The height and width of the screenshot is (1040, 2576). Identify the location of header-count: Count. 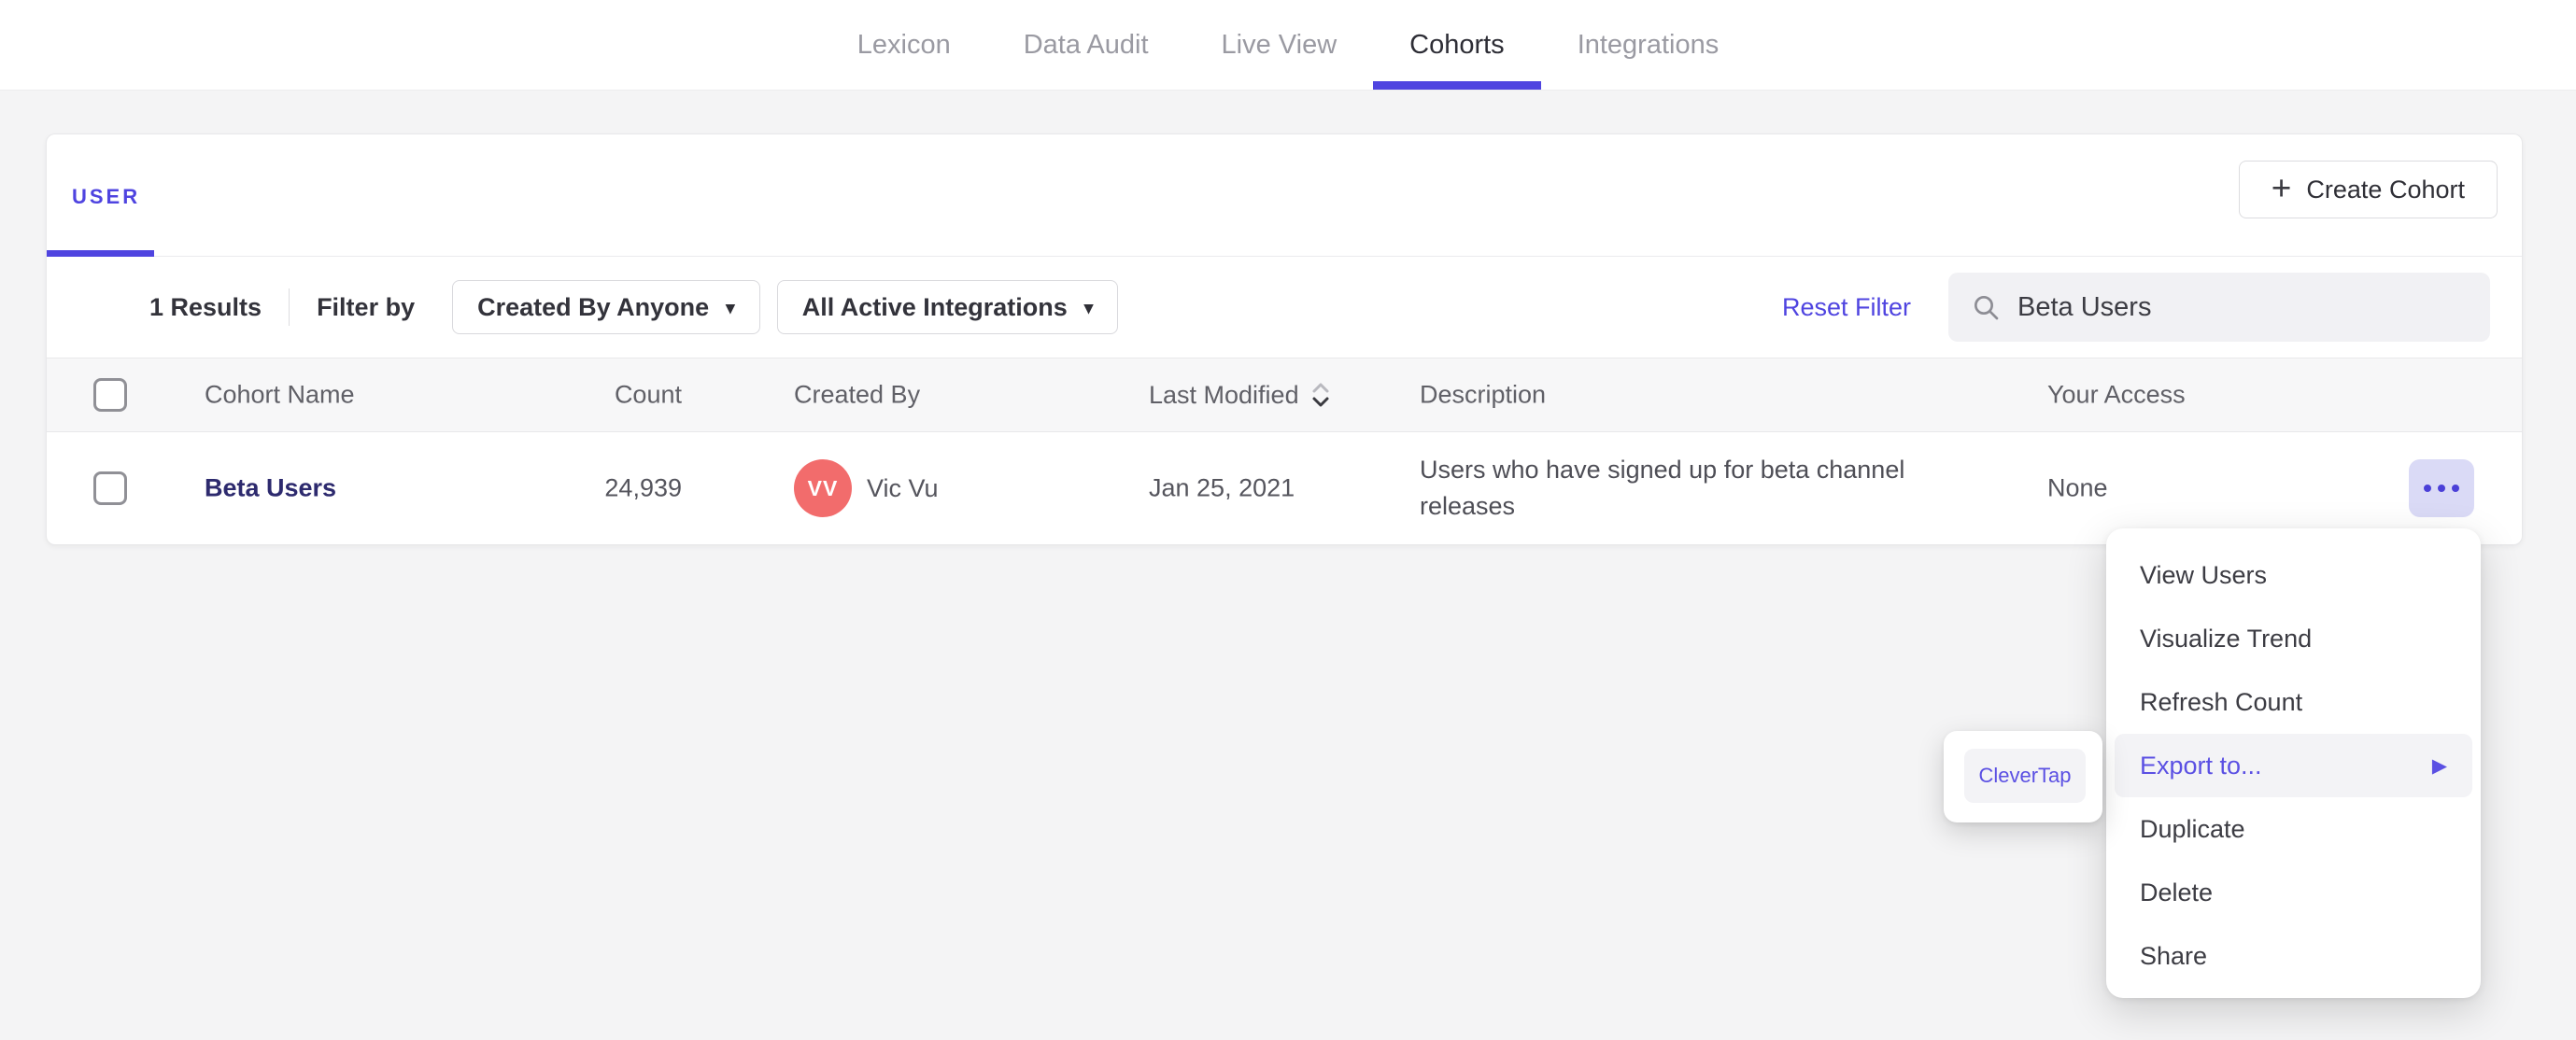
(648, 394).